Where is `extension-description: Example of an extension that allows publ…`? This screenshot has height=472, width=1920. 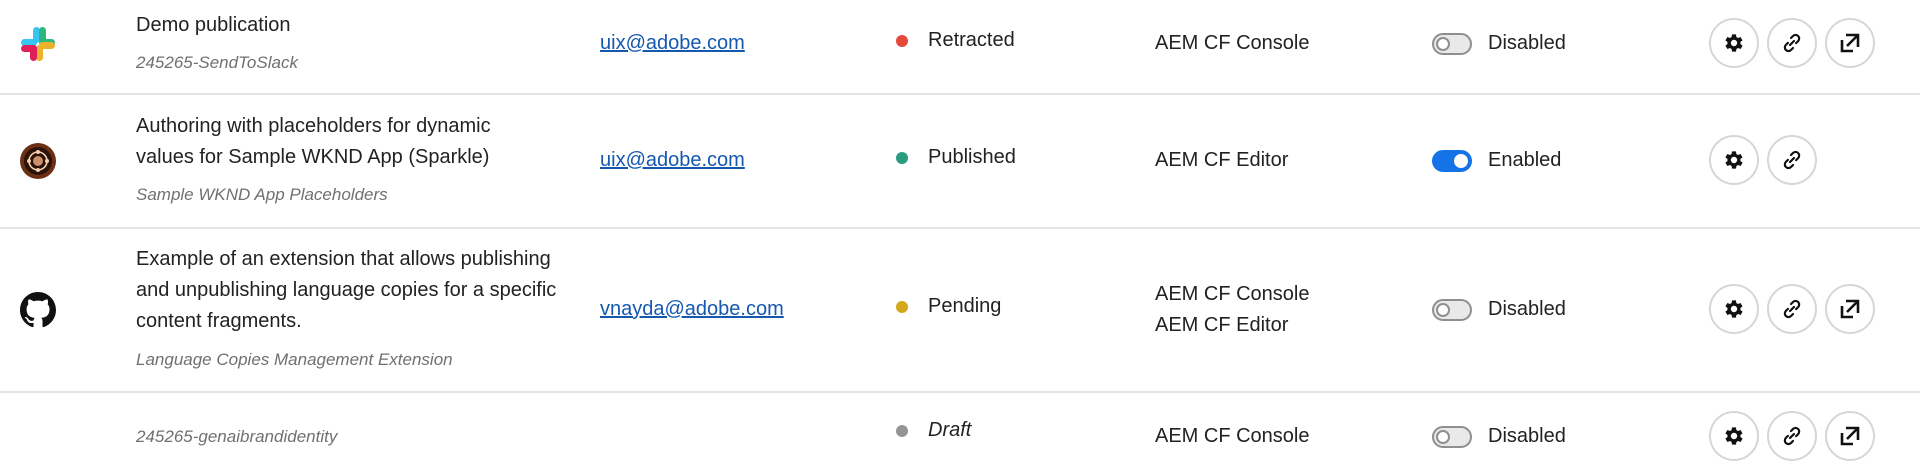
extension-description: Example of an extension that allows publ… is located at coordinates (356, 290).